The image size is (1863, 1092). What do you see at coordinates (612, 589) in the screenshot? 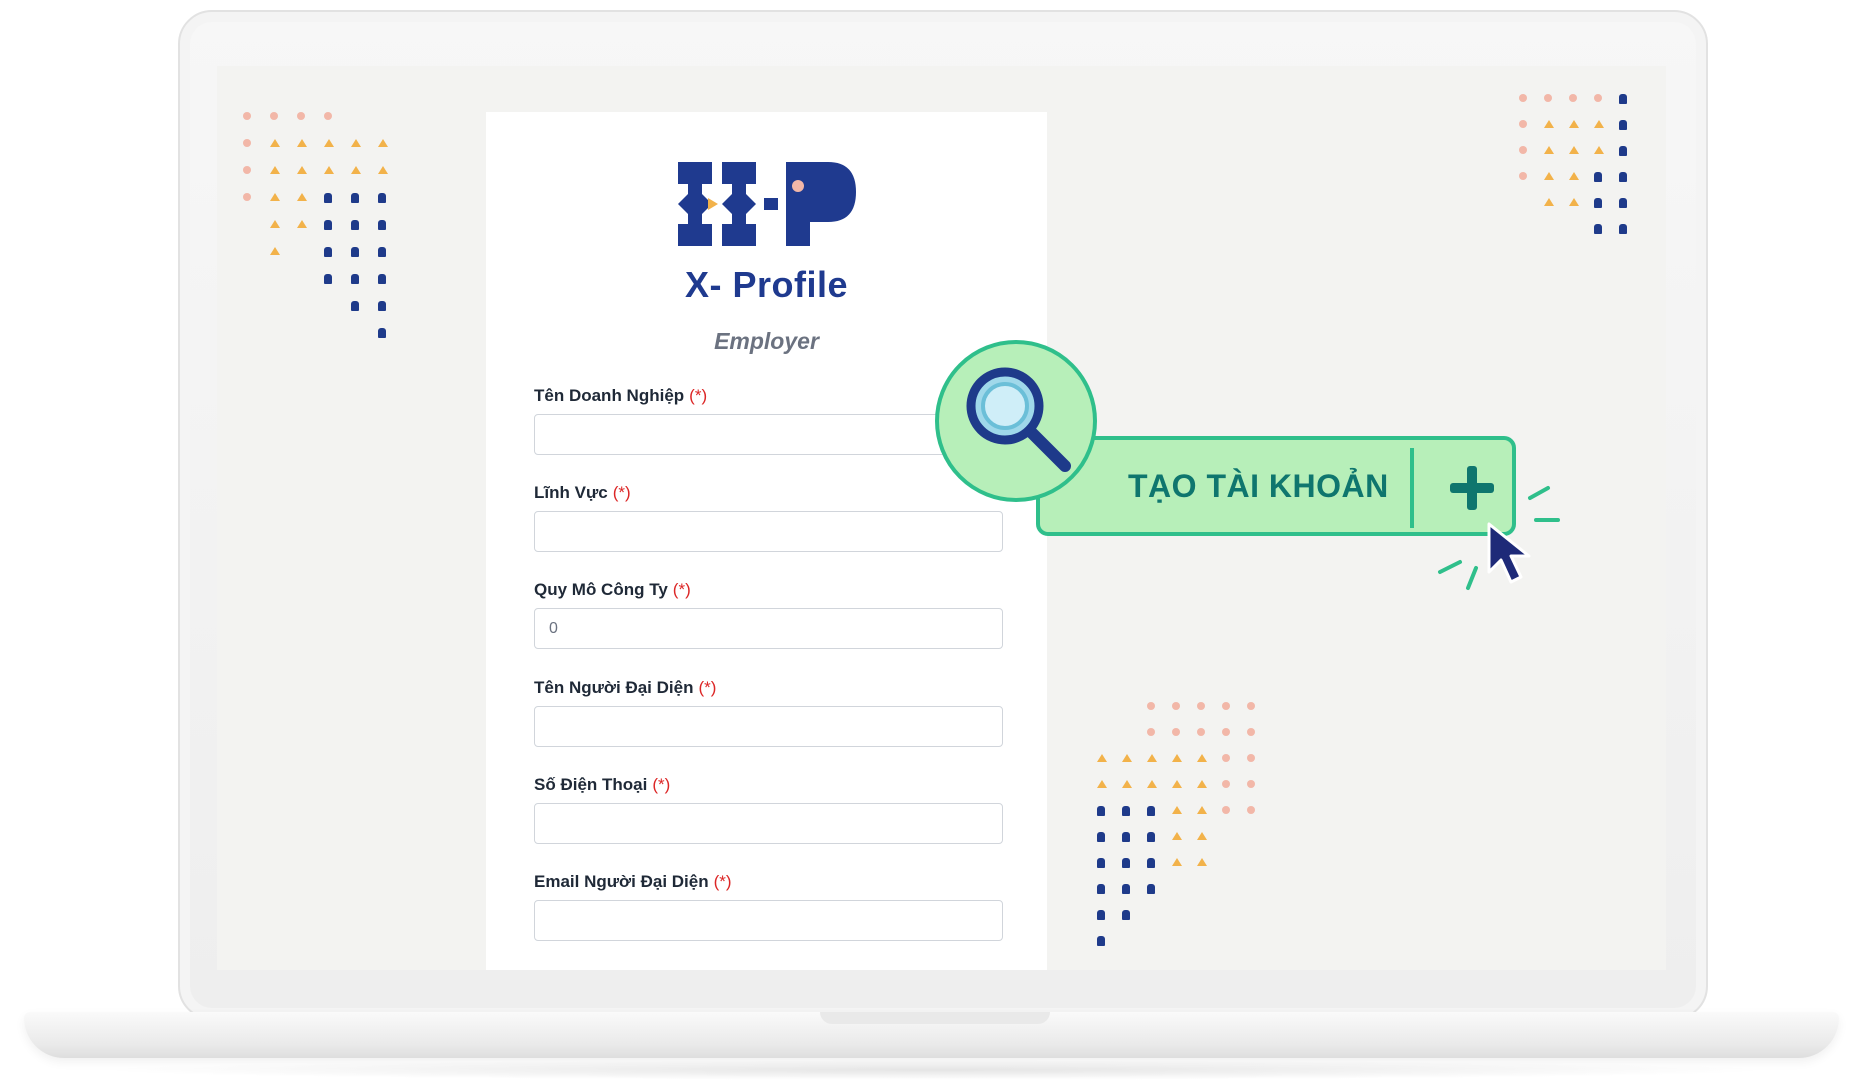
I see `company-size-label: Quy Mô Công Ty (*)` at bounding box center [612, 589].